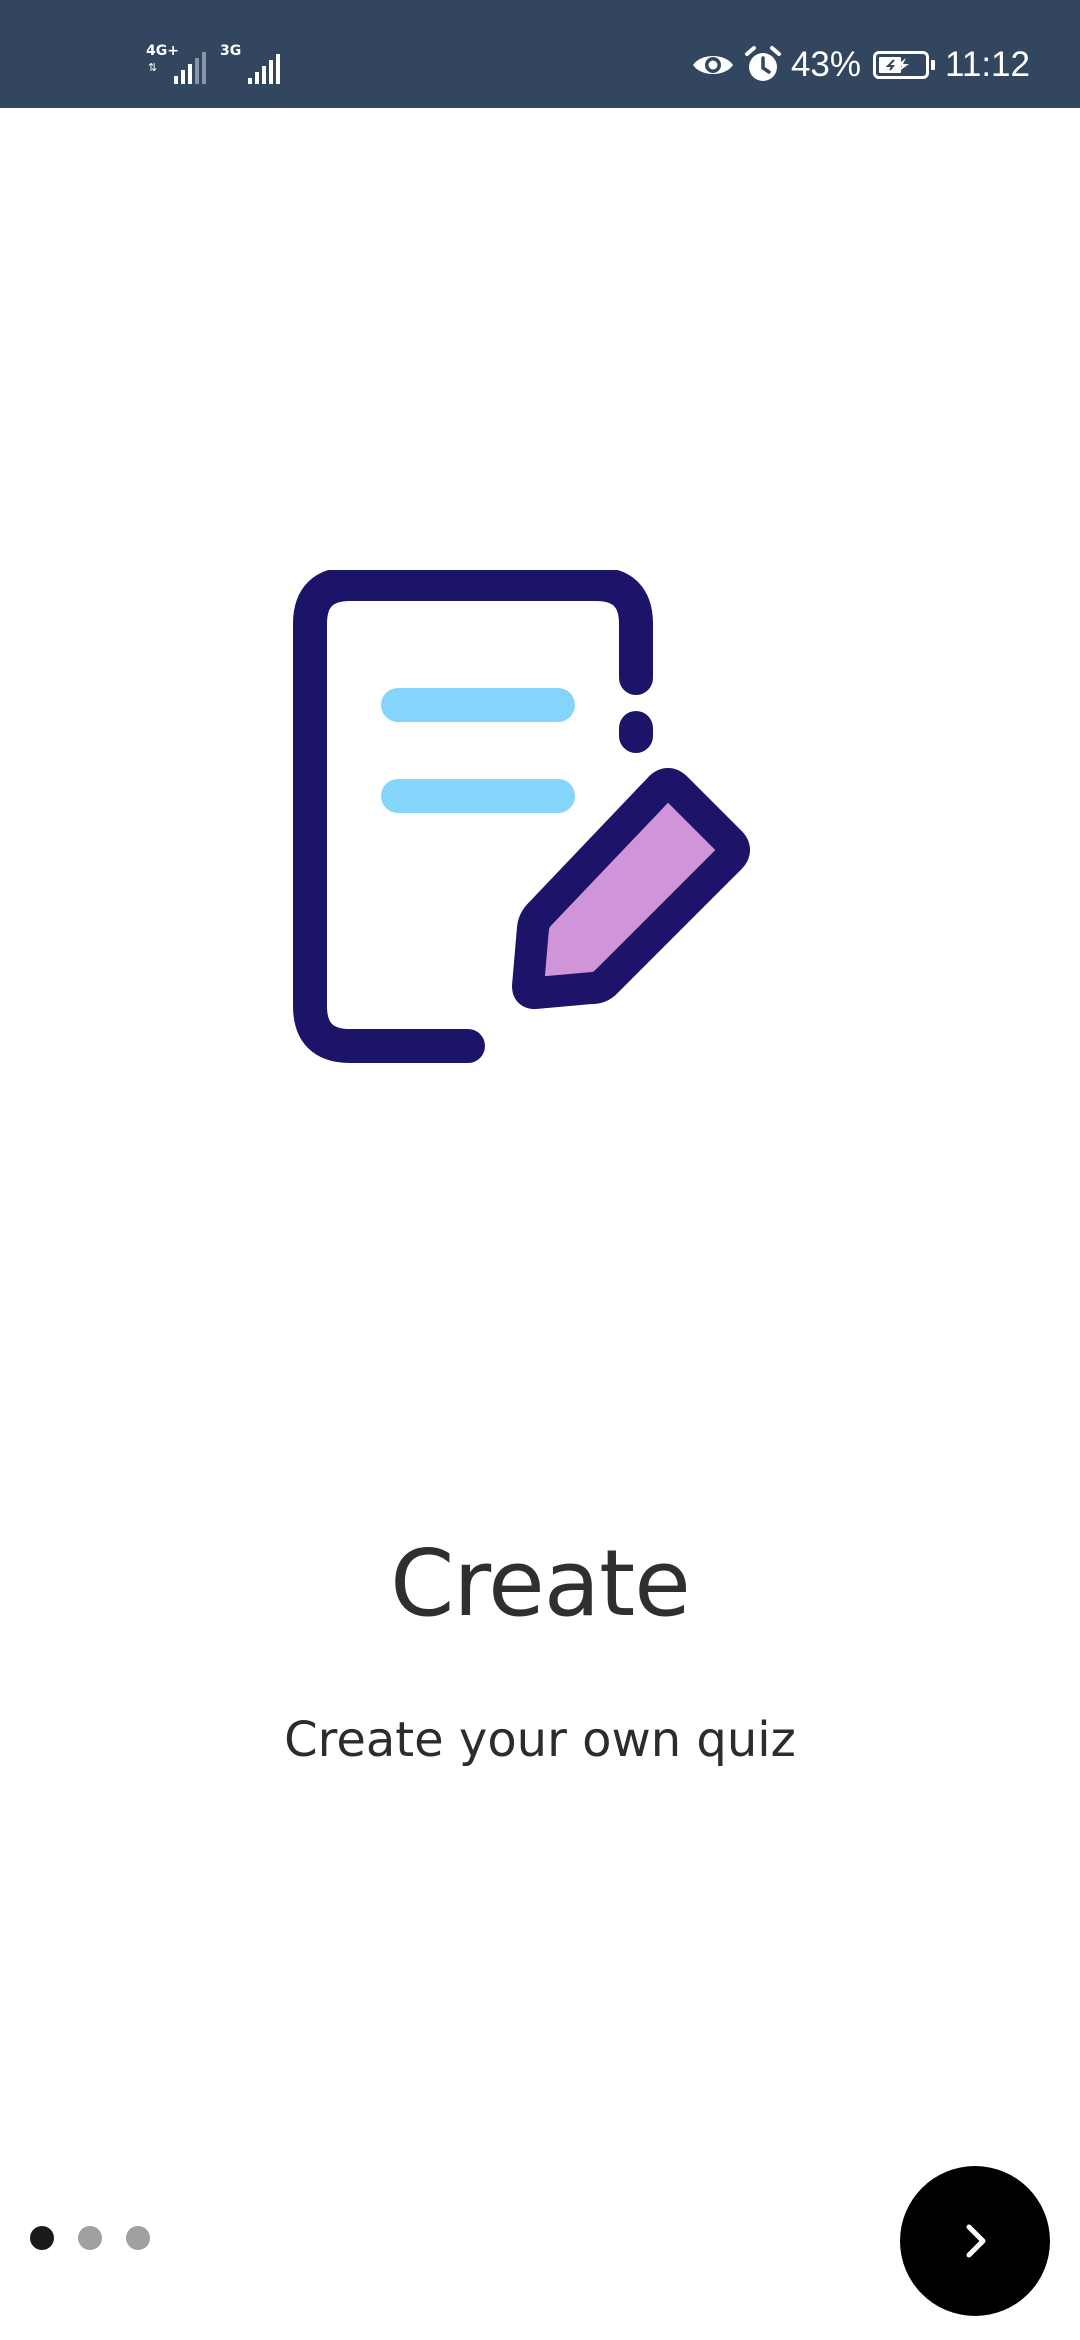 Image resolution: width=1080 pixels, height=2340 pixels. I want to click on network-indicators: 4G+ ⇅ 3G, so click(213, 64).